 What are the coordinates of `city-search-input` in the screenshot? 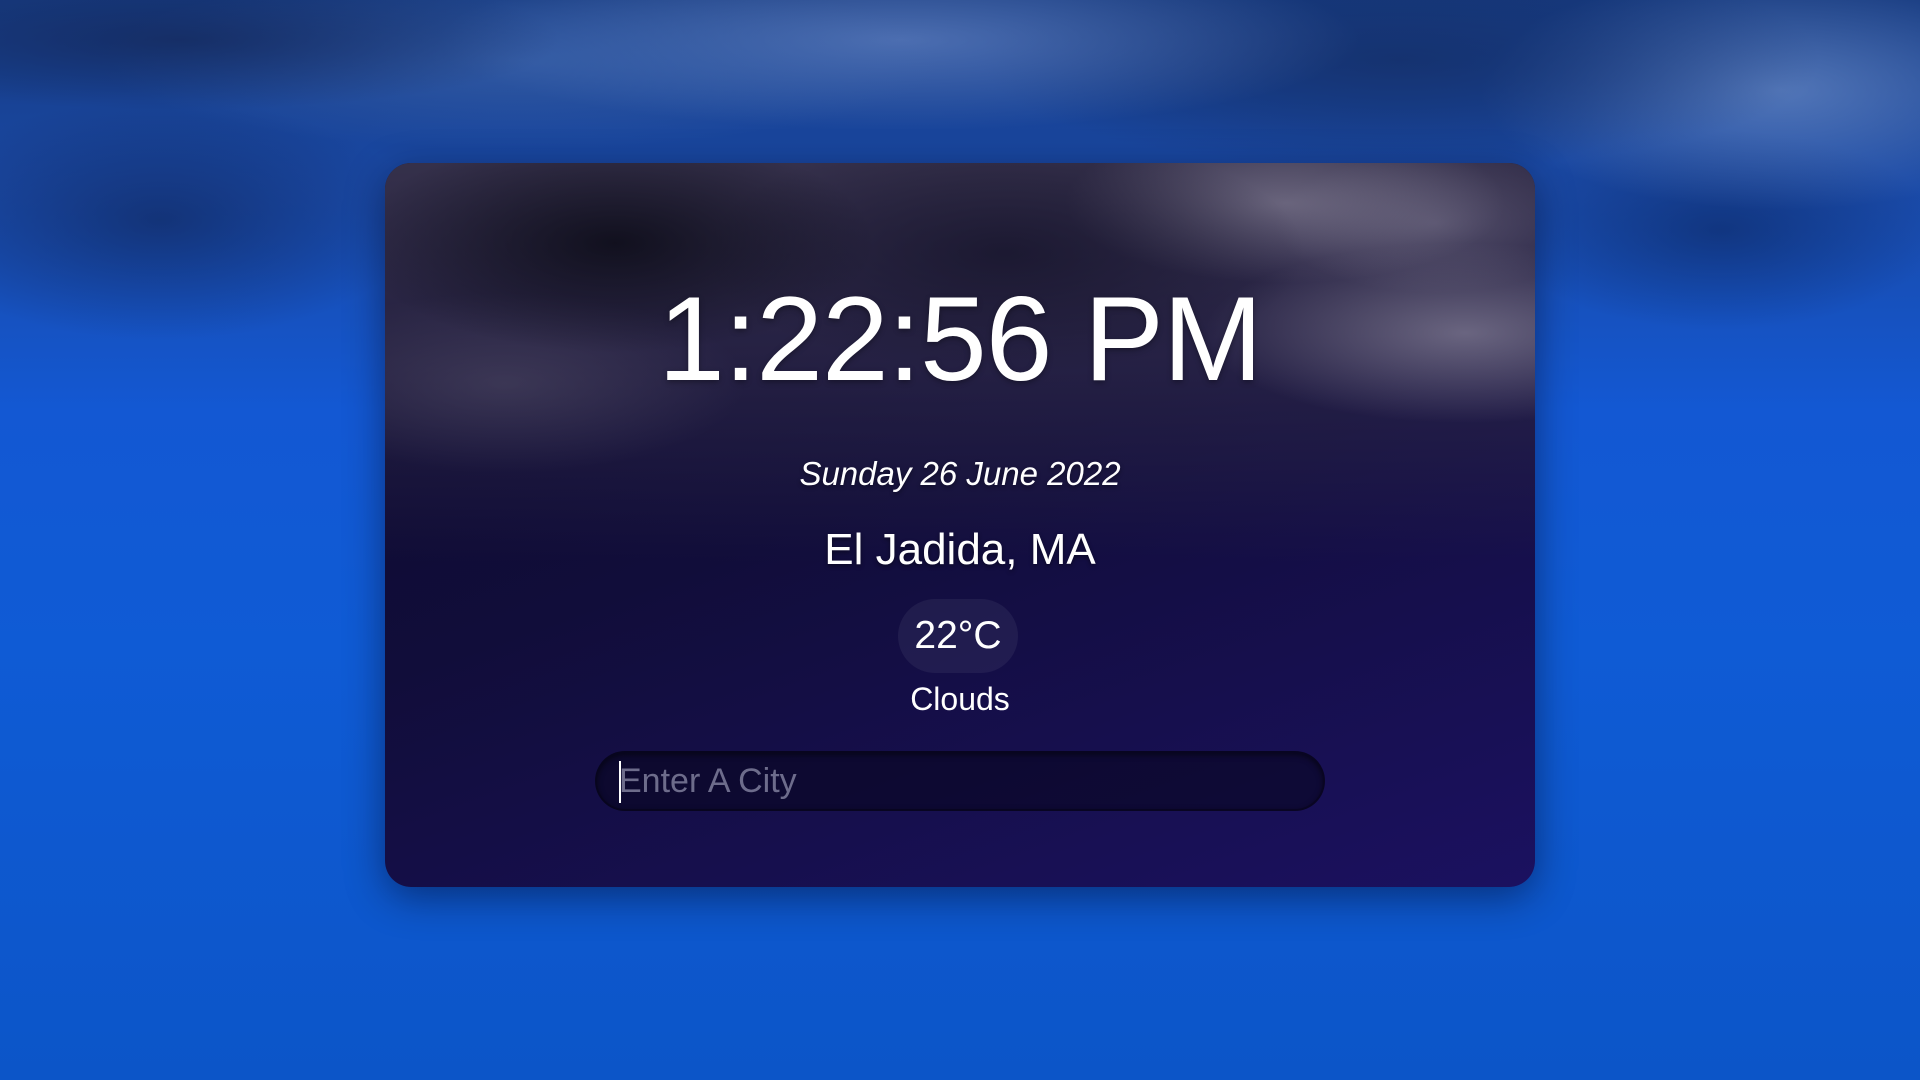 It's located at (960, 781).